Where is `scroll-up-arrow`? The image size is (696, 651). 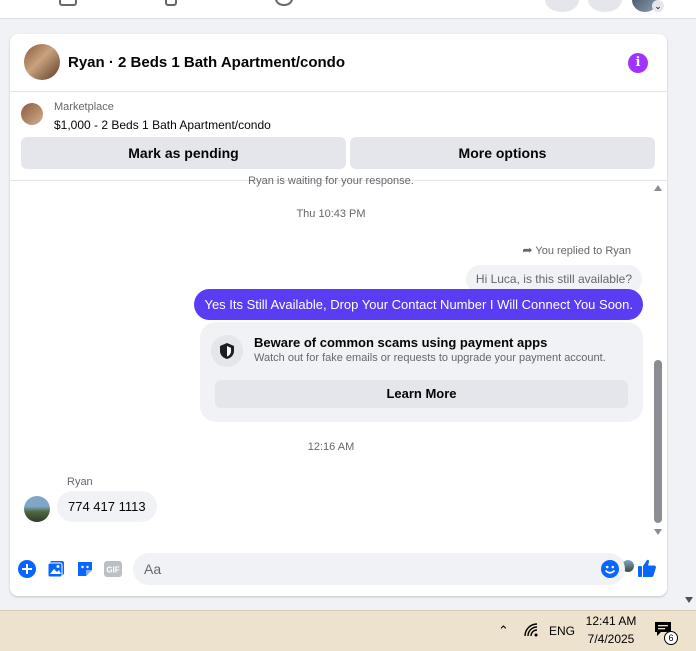
scroll-up-arrow is located at coordinates (658, 188).